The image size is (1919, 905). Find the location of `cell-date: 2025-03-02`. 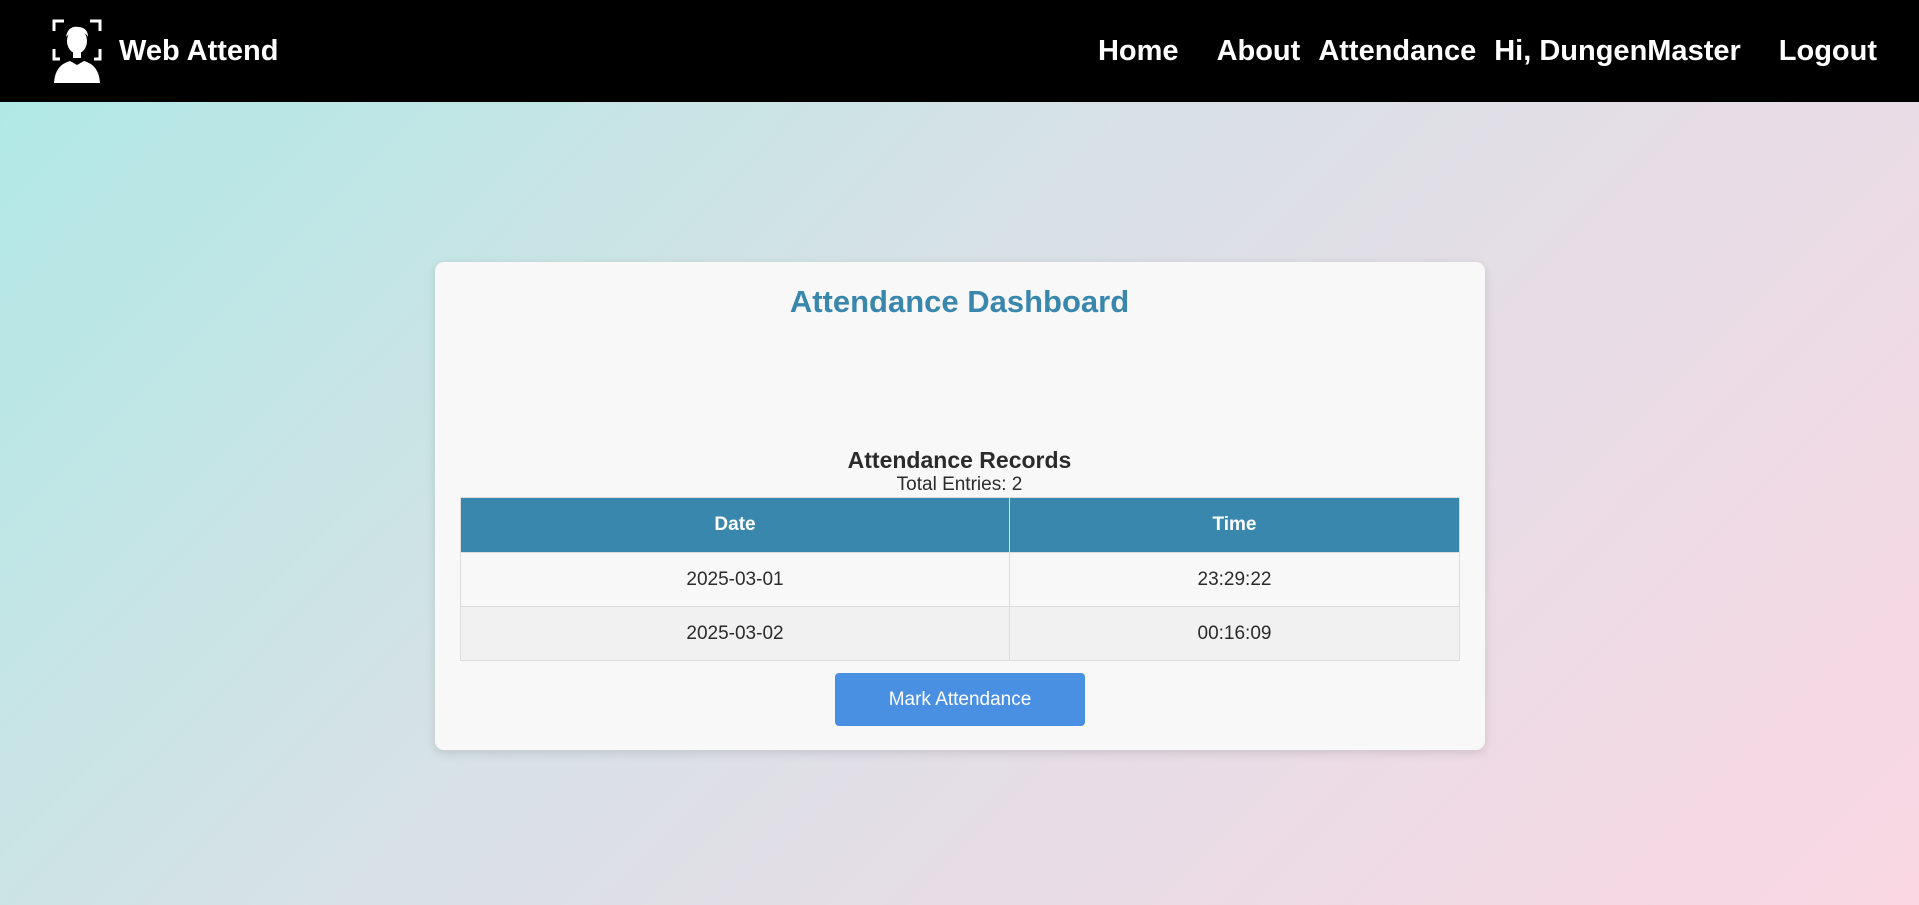

cell-date: 2025-03-02 is located at coordinates (735, 633).